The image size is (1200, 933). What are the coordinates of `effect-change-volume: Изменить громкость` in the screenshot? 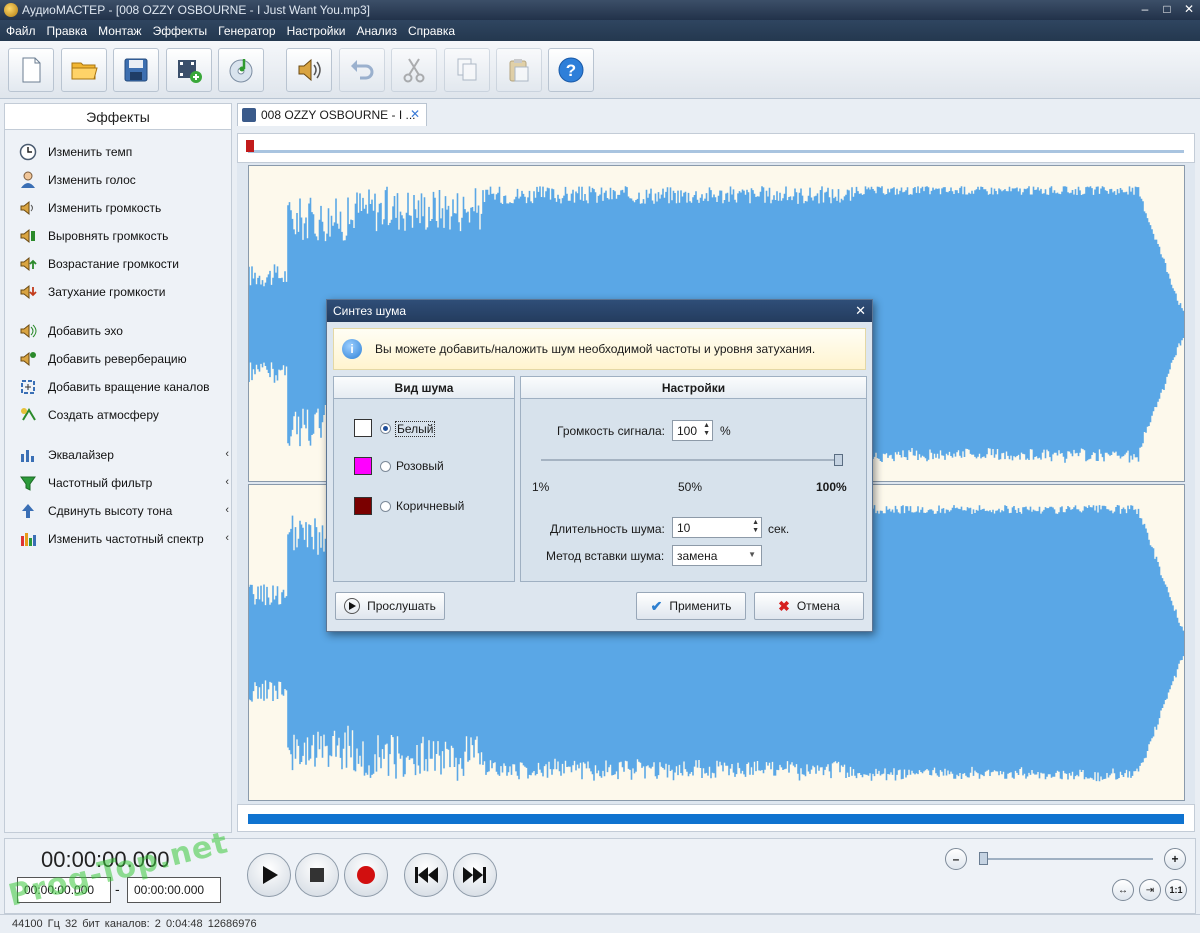 It's located at (118, 208).